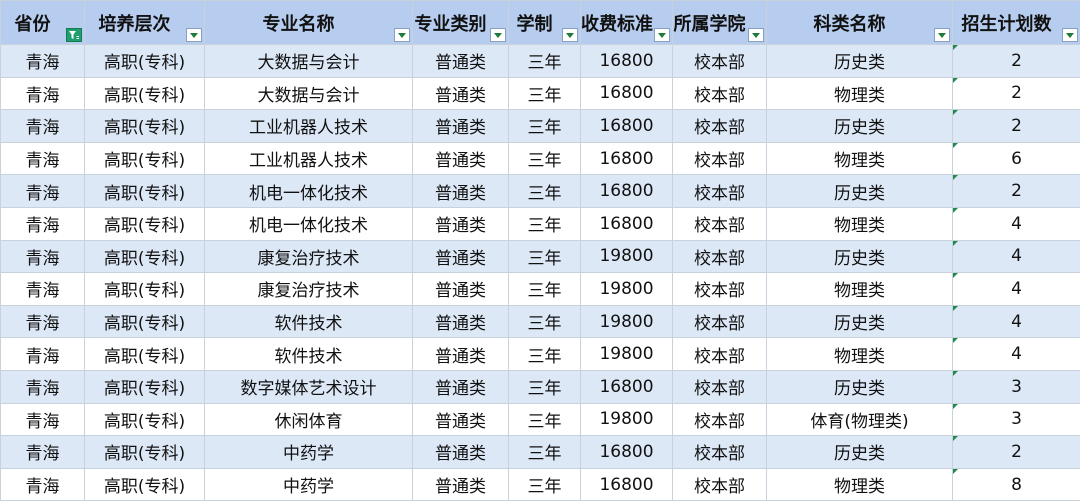 Image resolution: width=1080 pixels, height=504 pixels. Describe the element at coordinates (308, 354) in the screenshot. I see `table-cell: 软件技术` at that location.